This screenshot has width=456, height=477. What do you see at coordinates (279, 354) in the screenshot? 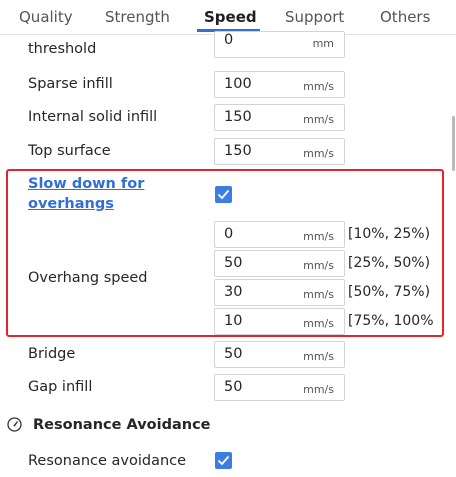
I see `bridge-field: 50 mm/s` at bounding box center [279, 354].